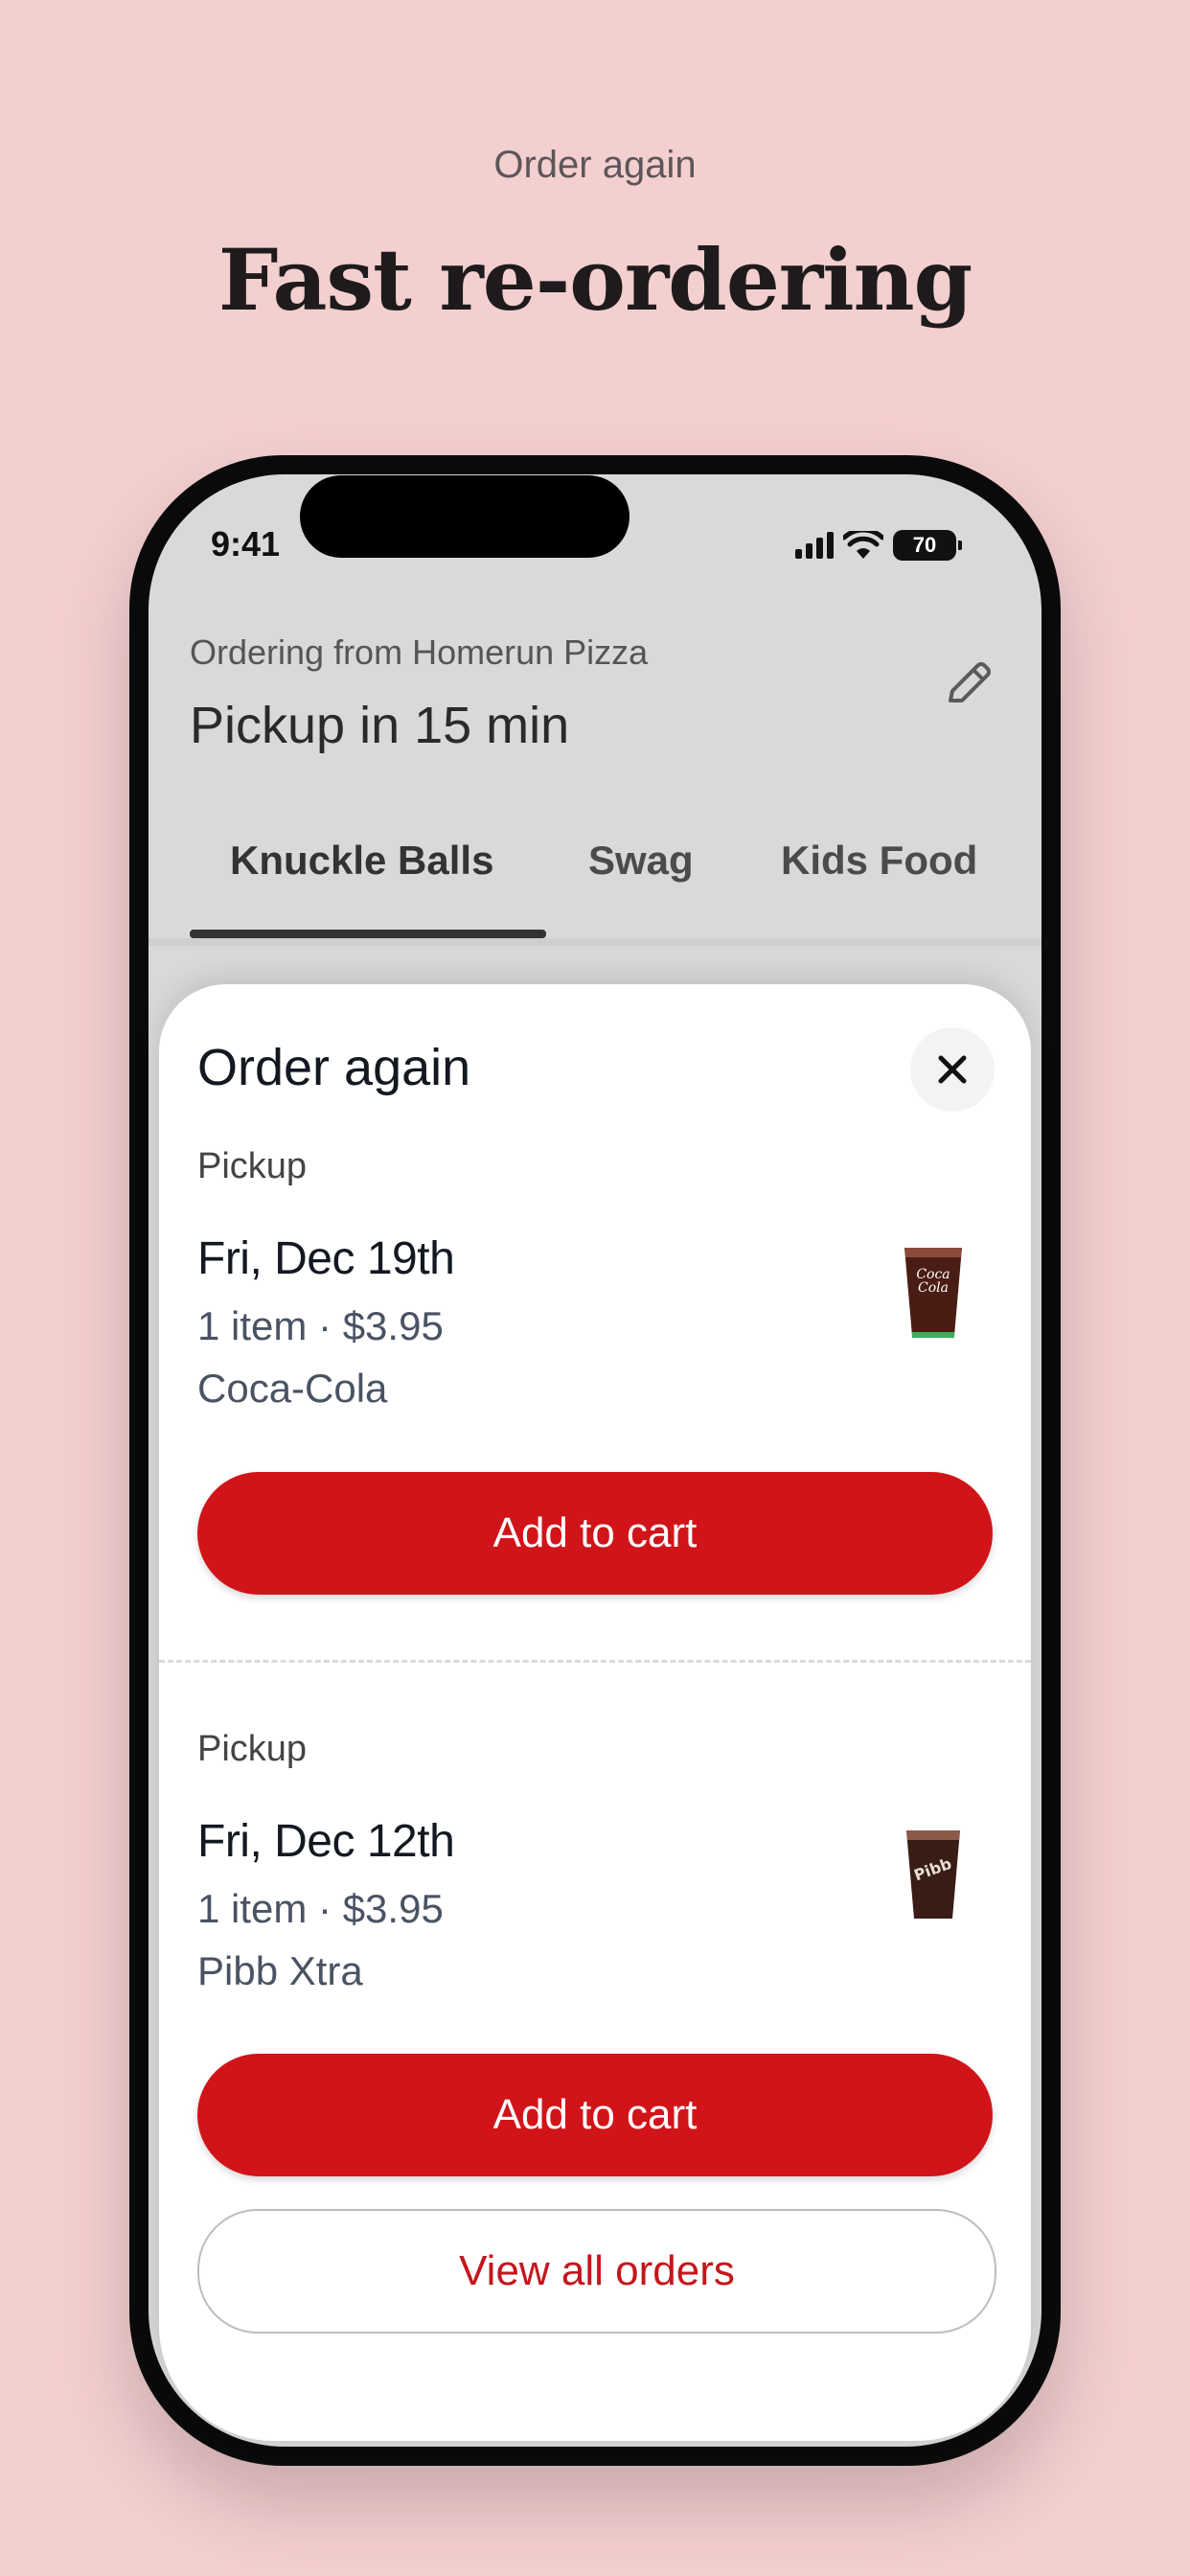  What do you see at coordinates (596, 2271) in the screenshot?
I see `view-all-orders-button: View all orders` at bounding box center [596, 2271].